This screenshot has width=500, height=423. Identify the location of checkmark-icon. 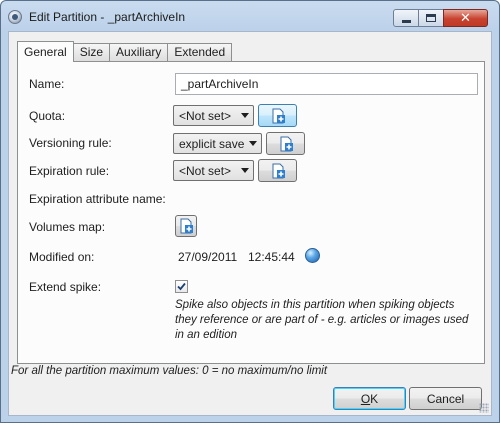
(181, 286).